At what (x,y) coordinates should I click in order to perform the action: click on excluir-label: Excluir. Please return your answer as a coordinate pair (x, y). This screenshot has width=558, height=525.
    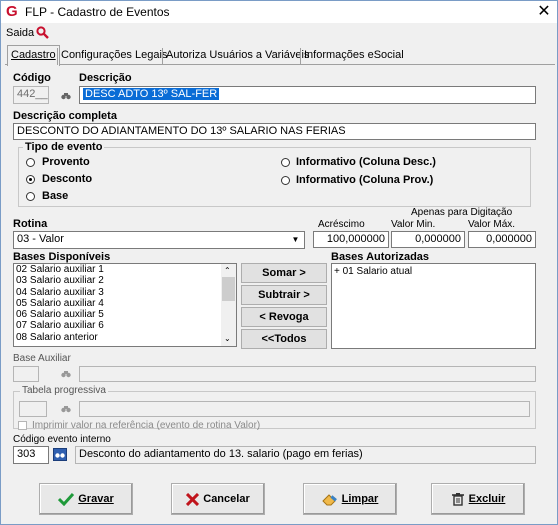
    Looking at the image, I should click on (487, 499).